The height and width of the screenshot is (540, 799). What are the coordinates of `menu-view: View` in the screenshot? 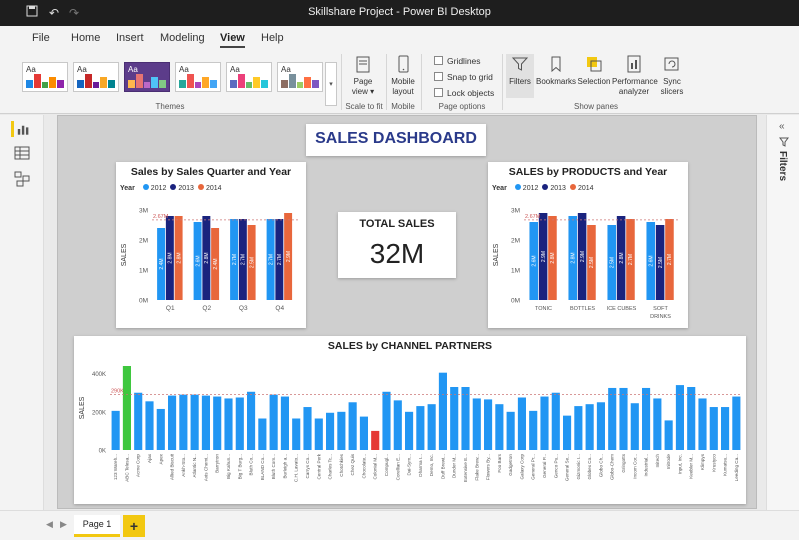 It's located at (232, 40).